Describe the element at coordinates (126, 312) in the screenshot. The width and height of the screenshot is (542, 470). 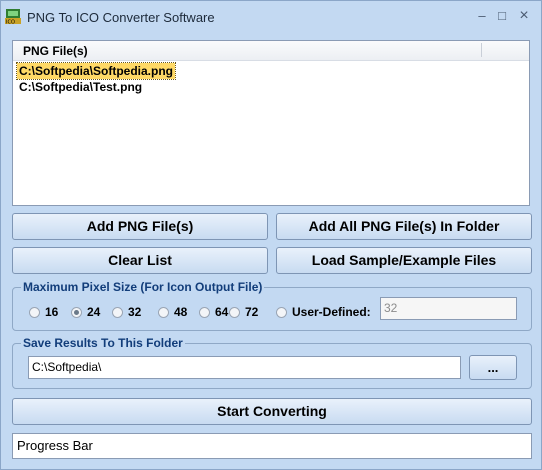
I see `radio-size-32: 32` at that location.